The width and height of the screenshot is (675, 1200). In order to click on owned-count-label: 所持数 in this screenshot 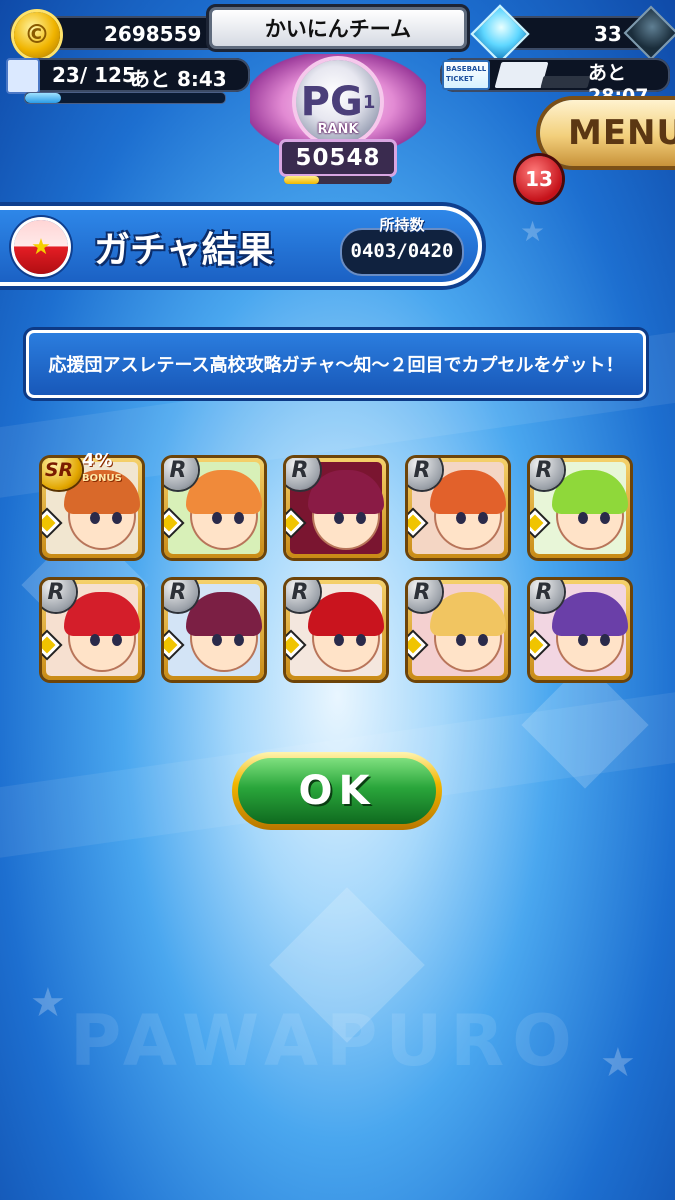, I will do `click(402, 225)`.